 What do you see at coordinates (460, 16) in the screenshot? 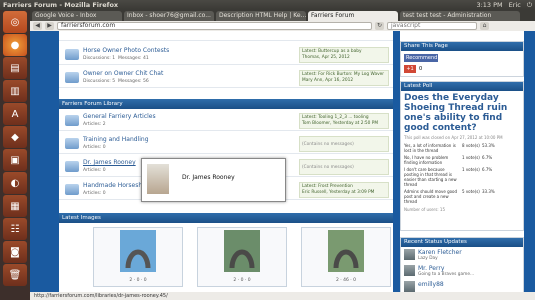
I see `tab-admin: test test test - Administration` at bounding box center [460, 16].